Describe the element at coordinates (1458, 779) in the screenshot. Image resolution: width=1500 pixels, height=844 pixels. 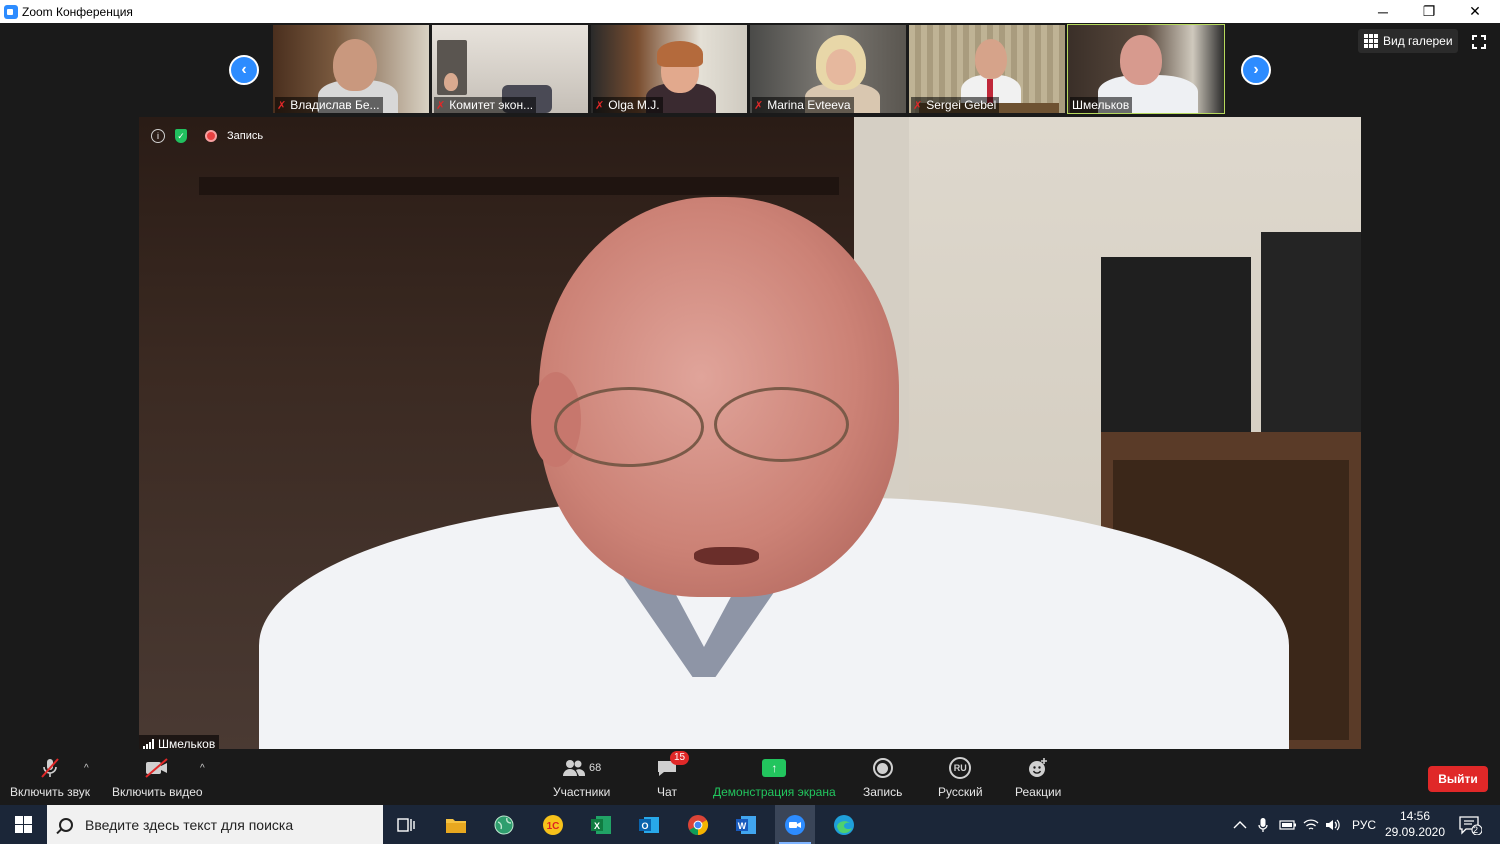
I see `leave-meeting-button: Выйти` at that location.